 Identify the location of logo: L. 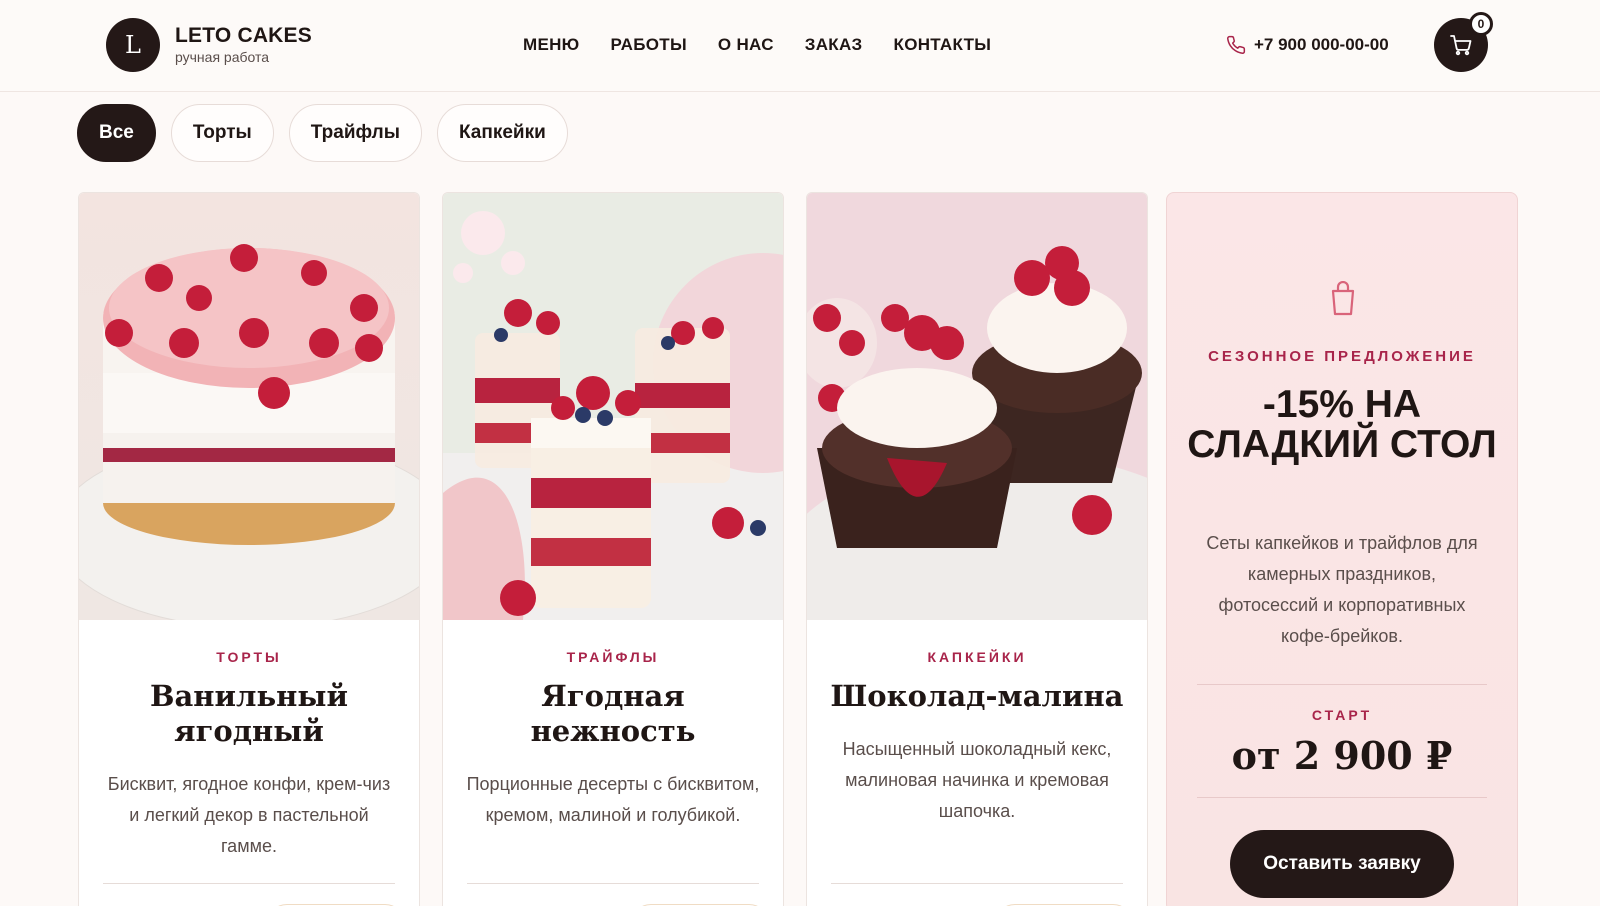
(133, 45).